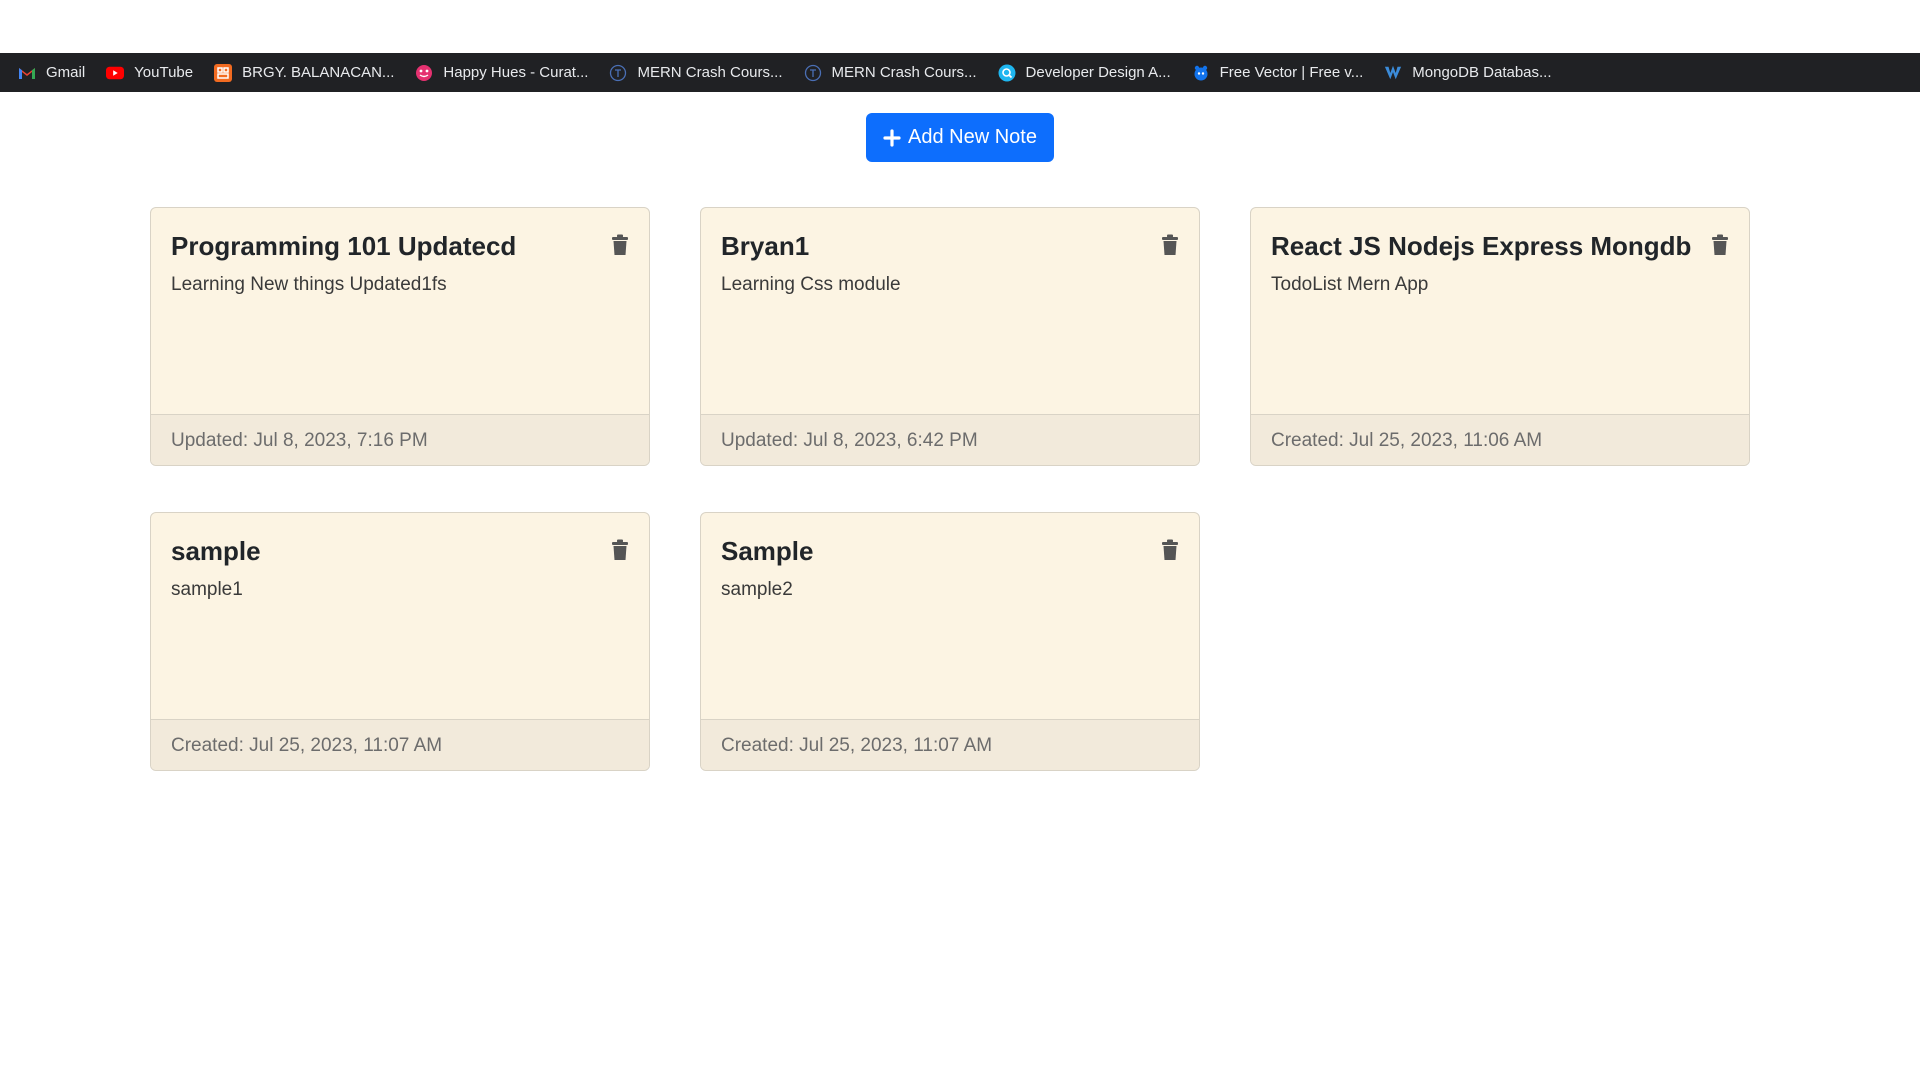  I want to click on note-title: Bryan1, so click(765, 246).